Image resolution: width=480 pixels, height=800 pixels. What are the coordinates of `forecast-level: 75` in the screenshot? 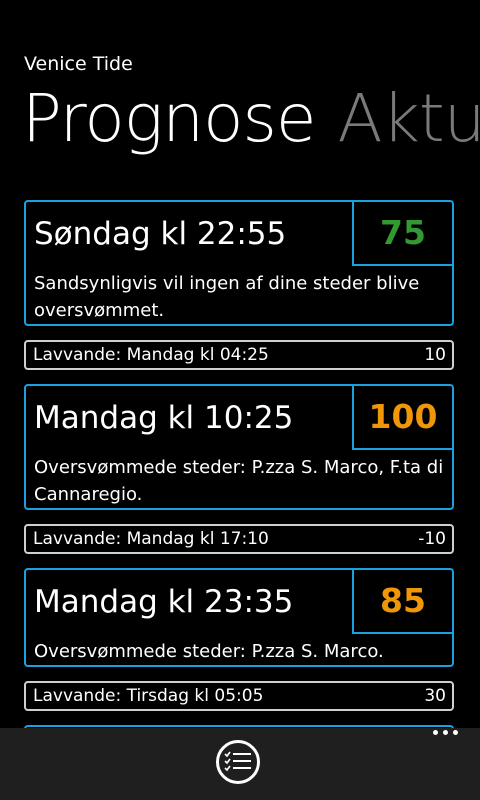 It's located at (402, 234).